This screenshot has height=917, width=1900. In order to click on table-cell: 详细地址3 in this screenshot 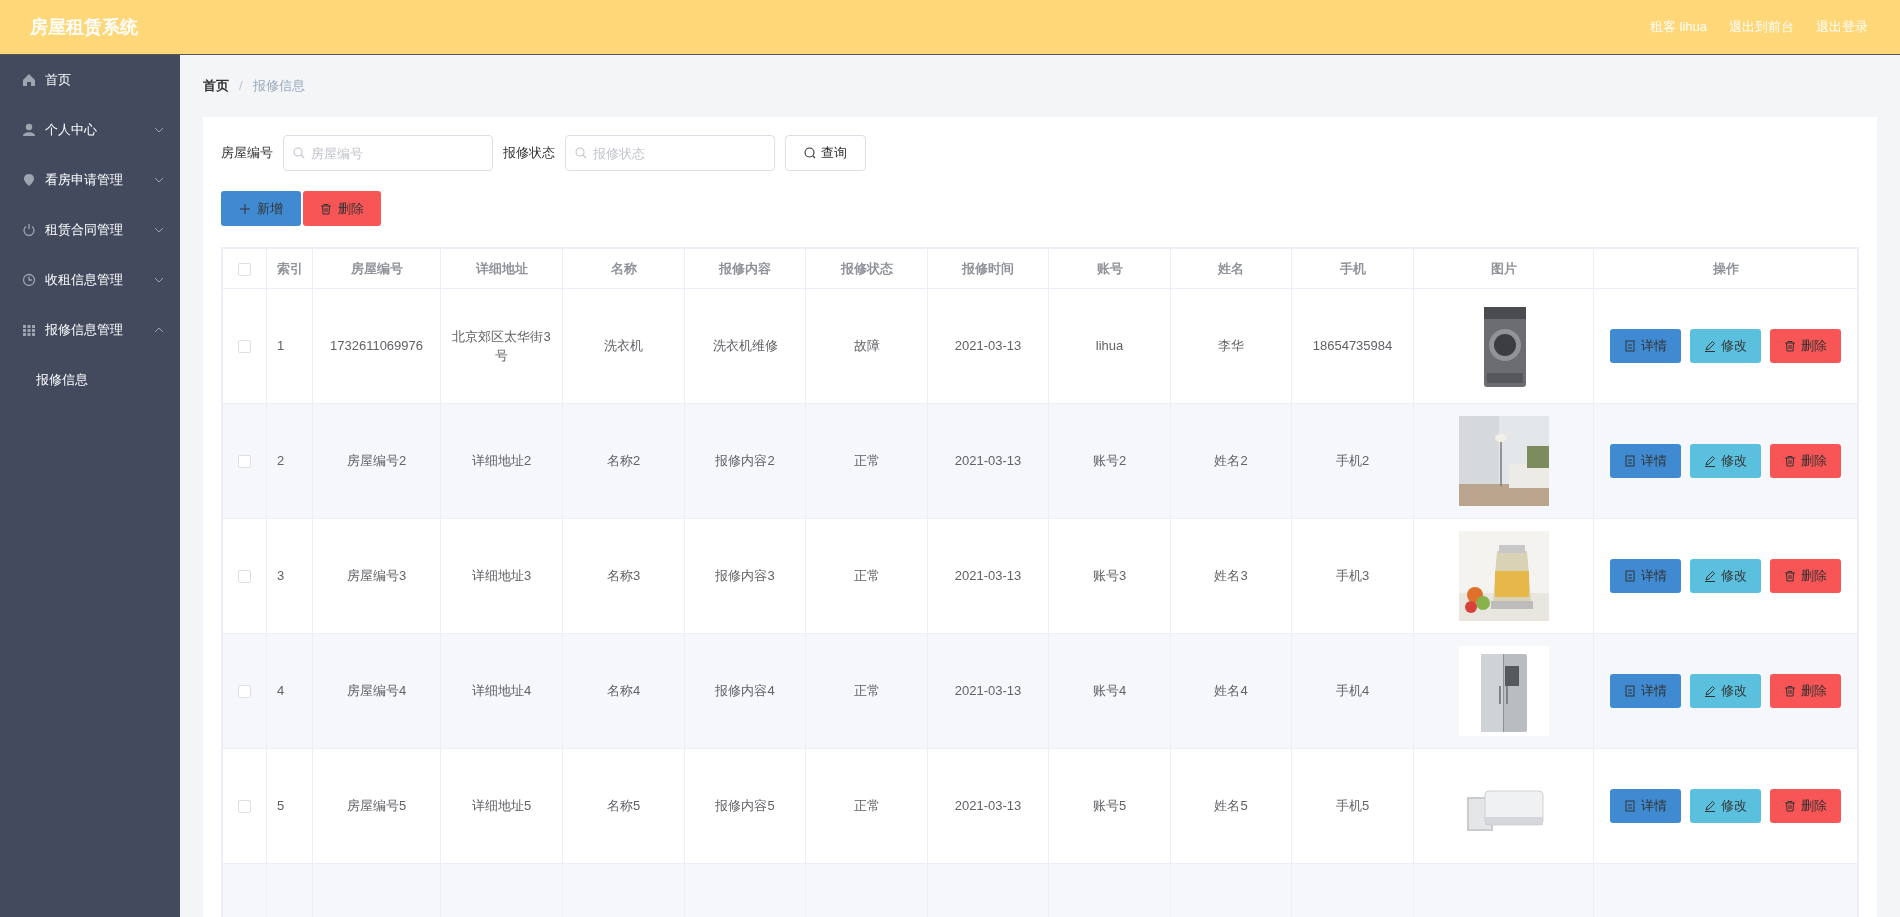, I will do `click(501, 576)`.